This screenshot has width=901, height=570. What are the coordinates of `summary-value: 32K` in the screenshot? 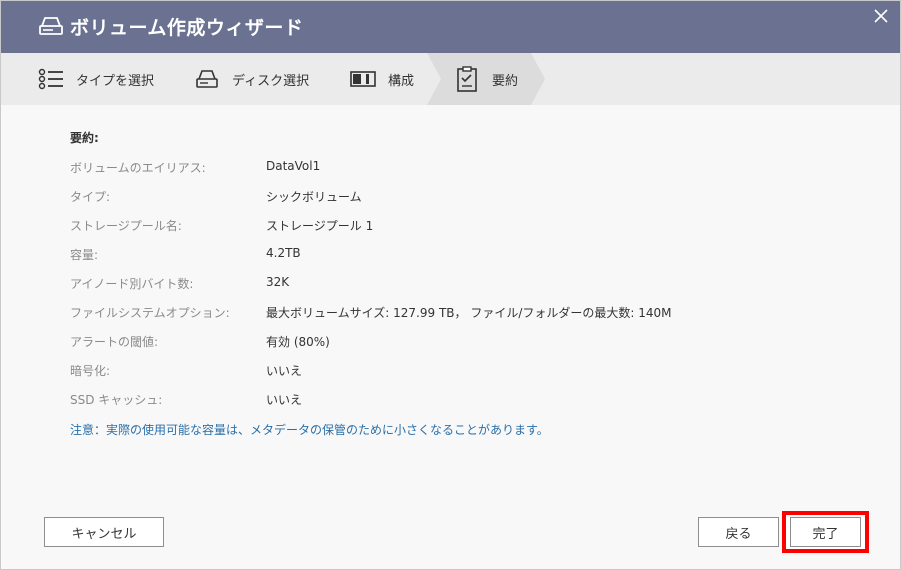 It's located at (278, 282).